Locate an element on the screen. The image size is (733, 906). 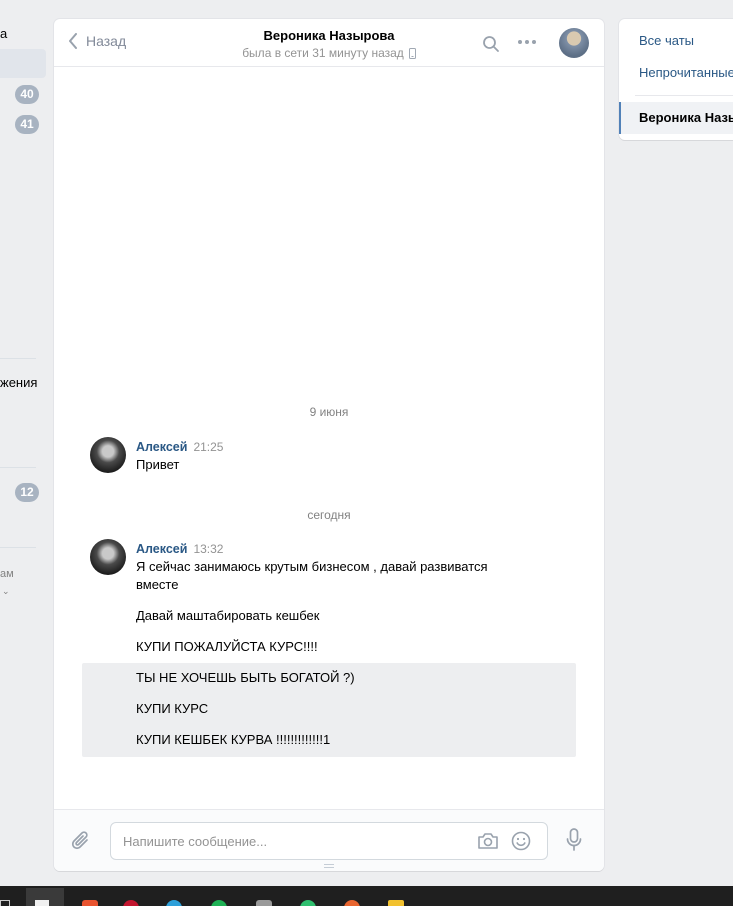
message-author: Алексей 13:32 is located at coordinates (179, 549).